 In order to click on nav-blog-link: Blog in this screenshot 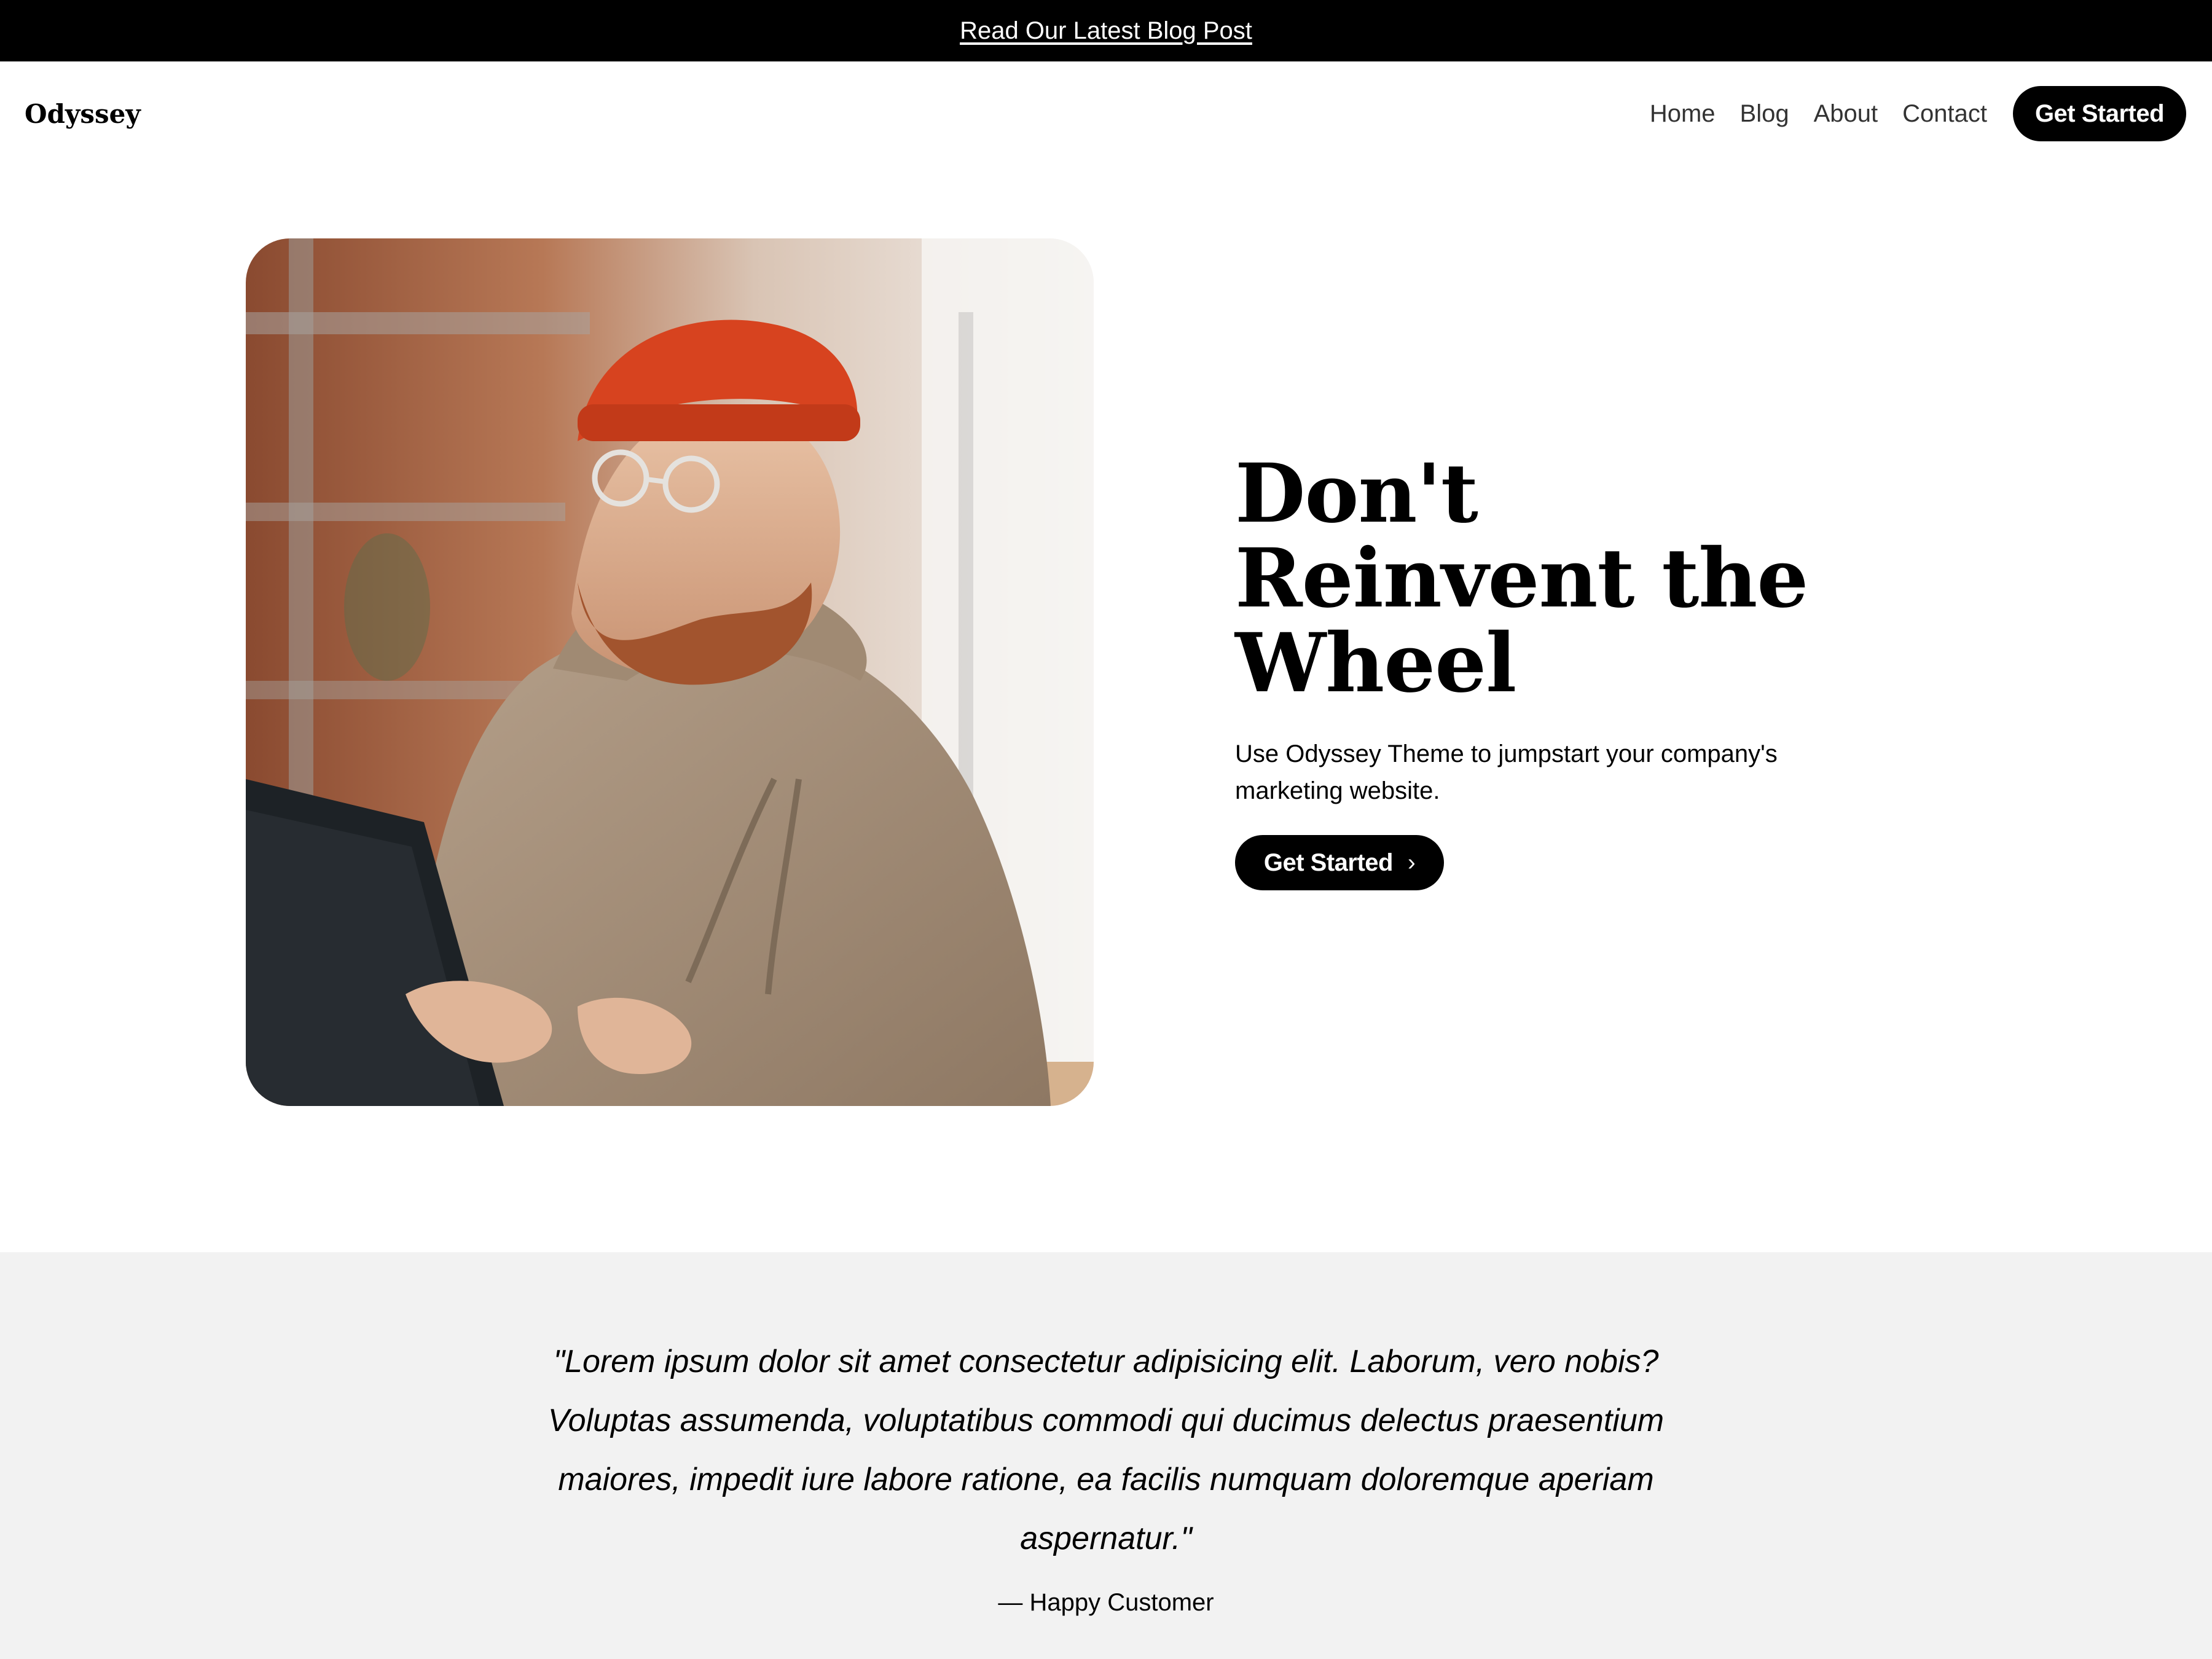, I will do `click(1764, 114)`.